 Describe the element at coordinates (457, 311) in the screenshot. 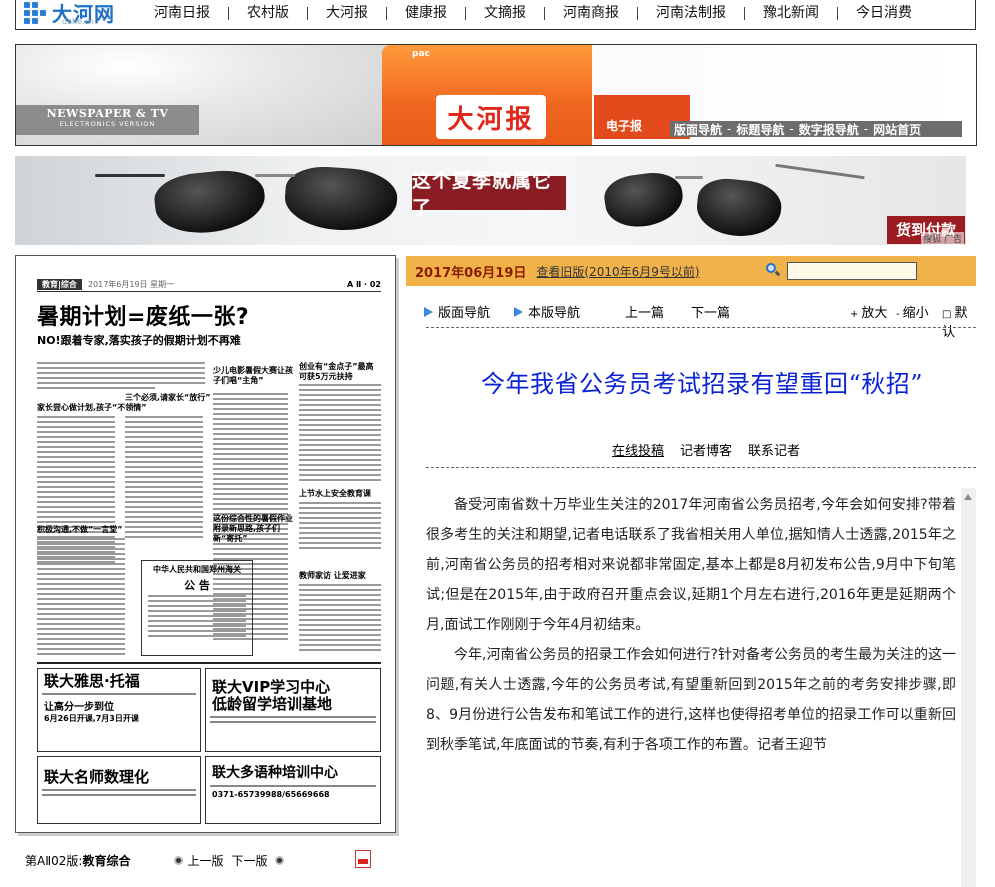

I see `layout-nav-button: 版面导航` at that location.